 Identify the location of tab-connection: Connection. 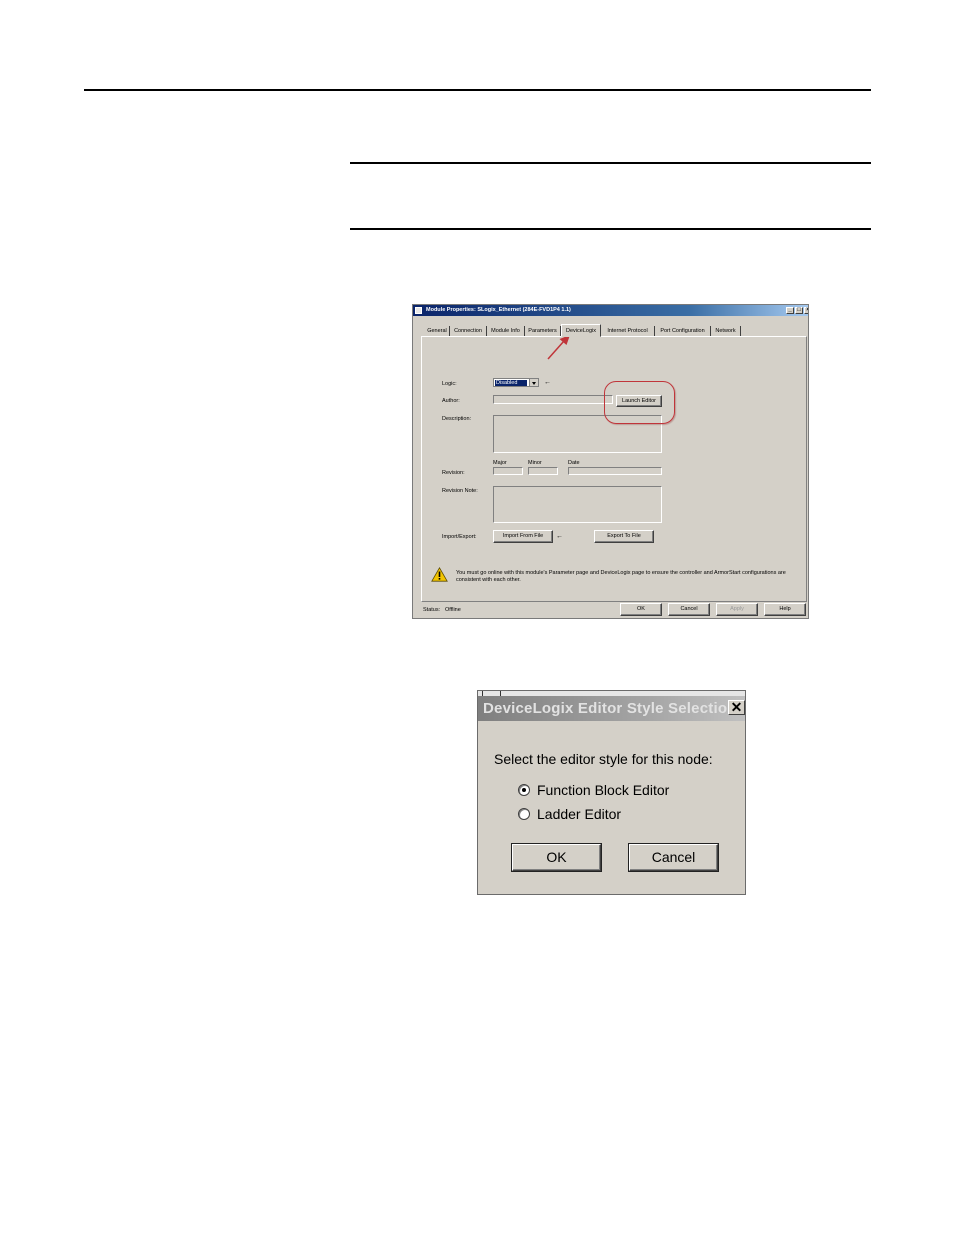
(468, 331).